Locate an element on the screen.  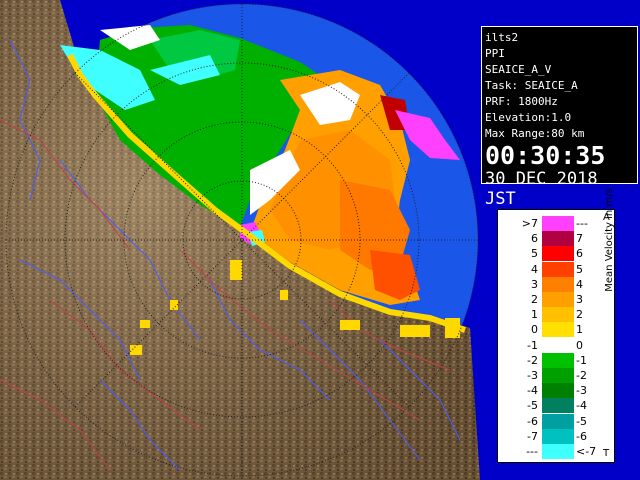
legend-lower-label: -3 is located at coordinates (532, 375).